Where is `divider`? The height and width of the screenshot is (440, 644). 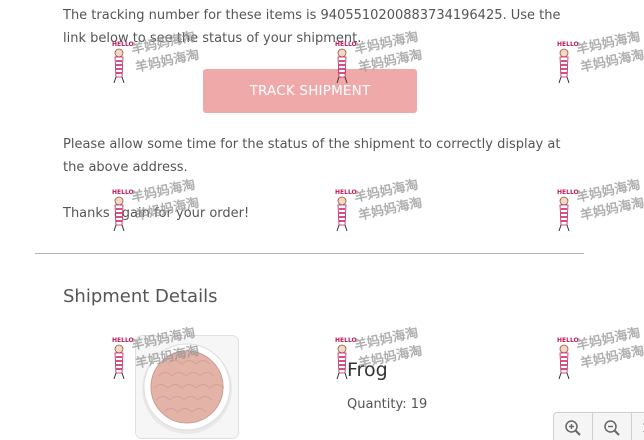
divider is located at coordinates (309, 253).